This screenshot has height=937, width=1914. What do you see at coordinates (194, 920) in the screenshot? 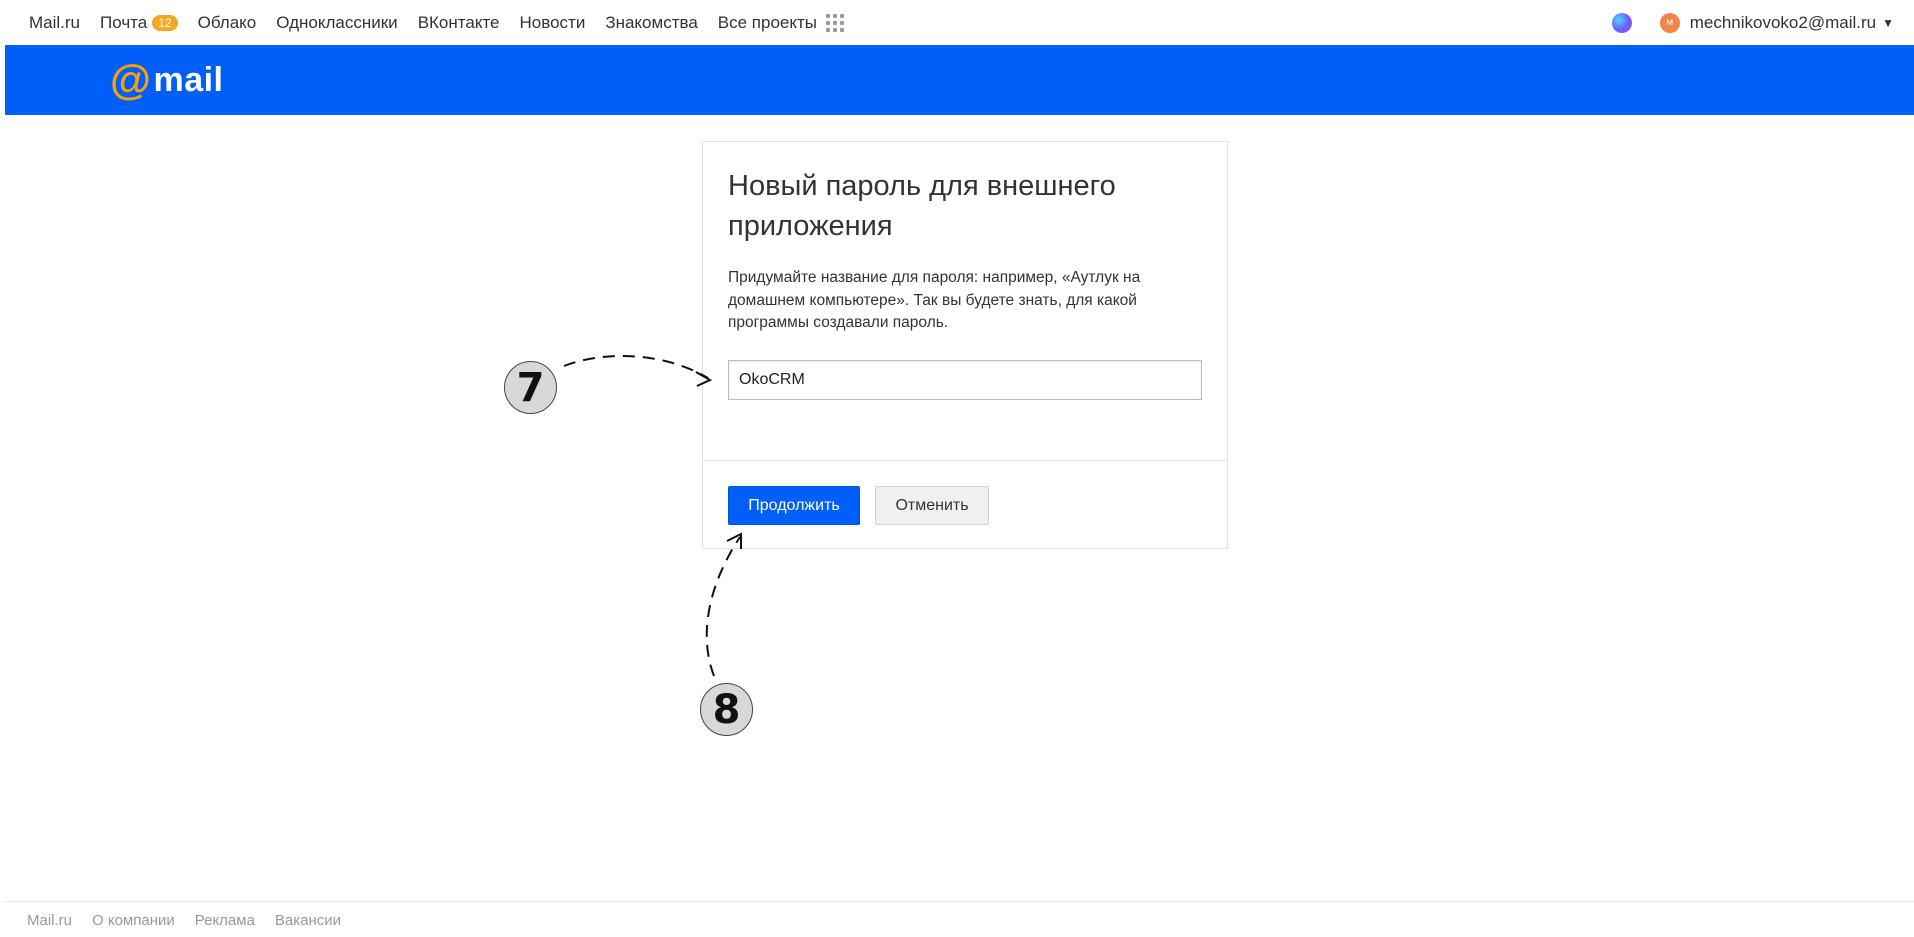
I see `footer-links: Mail.ru О компании Реклама Вакансии` at bounding box center [194, 920].